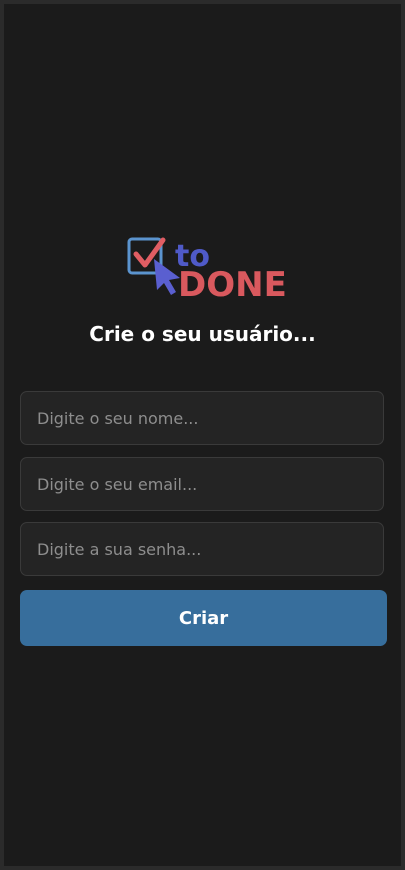 The height and width of the screenshot is (870, 405). What do you see at coordinates (203, 618) in the screenshot?
I see `create-button: Criar` at bounding box center [203, 618].